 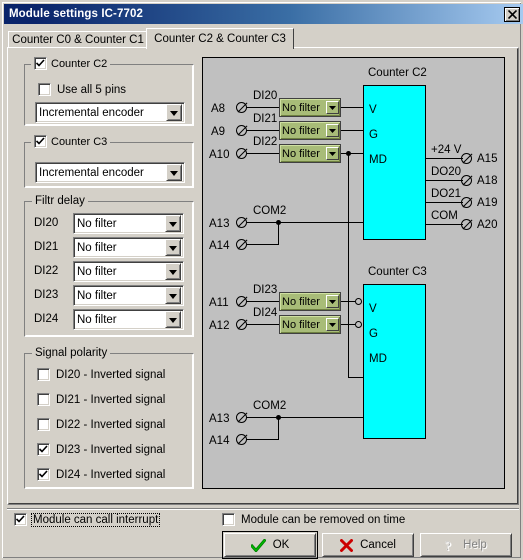 What do you see at coordinates (44, 89) in the screenshot?
I see `use-all-5-pins-checkbox` at bounding box center [44, 89].